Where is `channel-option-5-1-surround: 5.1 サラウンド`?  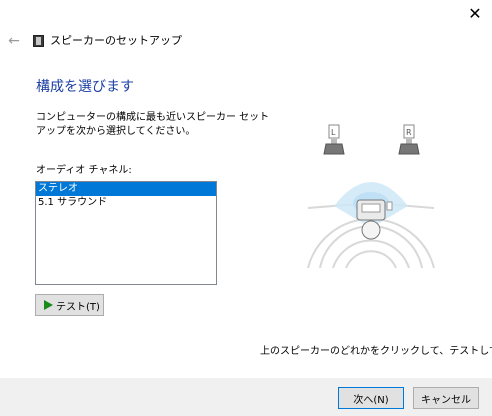
channel-option-5-1-surround: 5.1 サラウンド is located at coordinates (126, 203).